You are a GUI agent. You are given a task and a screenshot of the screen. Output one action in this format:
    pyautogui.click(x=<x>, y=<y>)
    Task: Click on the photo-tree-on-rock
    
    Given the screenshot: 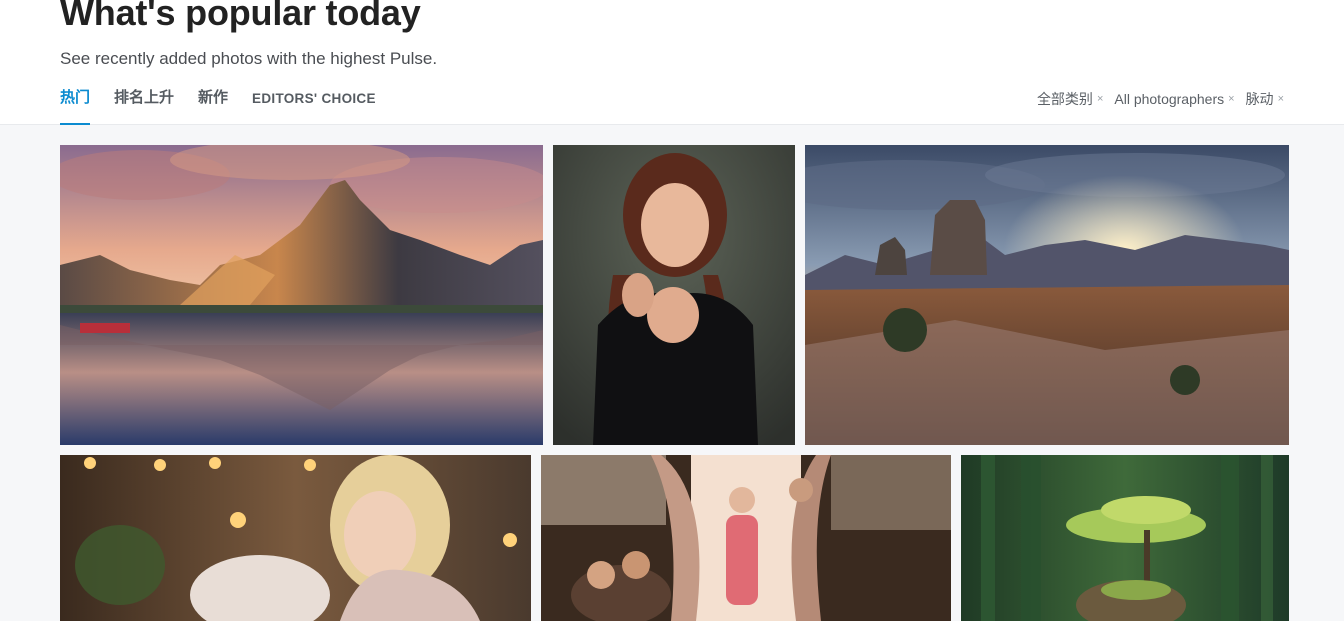 What is the action you would take?
    pyautogui.click(x=1125, y=538)
    